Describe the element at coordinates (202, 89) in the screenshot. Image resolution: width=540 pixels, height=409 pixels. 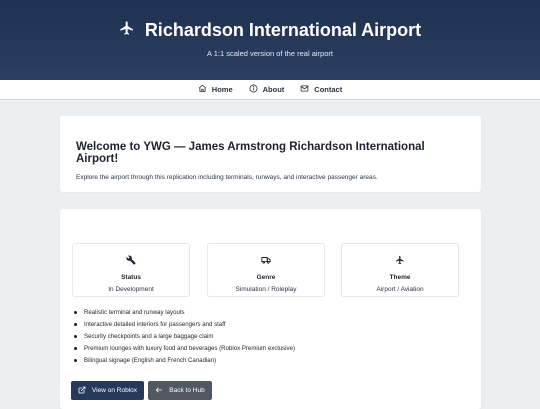
I see `home-icon` at that location.